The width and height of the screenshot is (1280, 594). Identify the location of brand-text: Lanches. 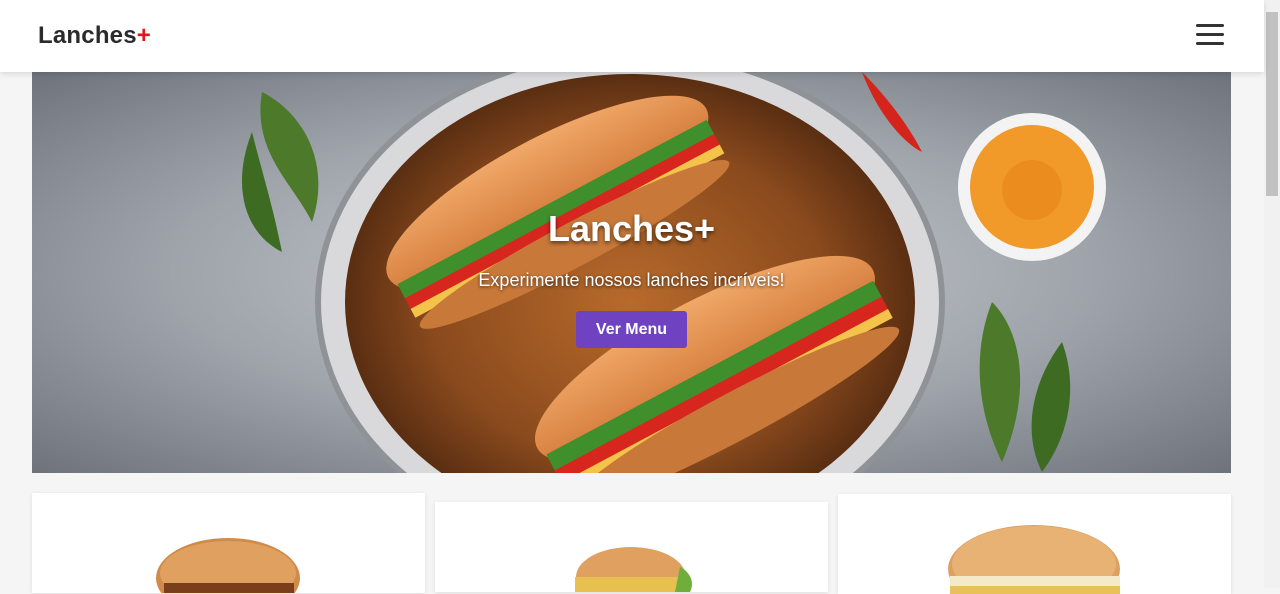
(87, 35).